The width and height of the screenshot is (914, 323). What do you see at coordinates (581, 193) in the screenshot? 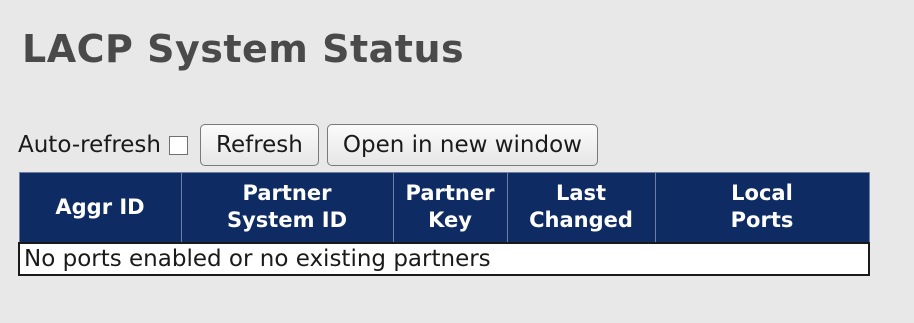
I see `column-header-label: Last` at bounding box center [581, 193].